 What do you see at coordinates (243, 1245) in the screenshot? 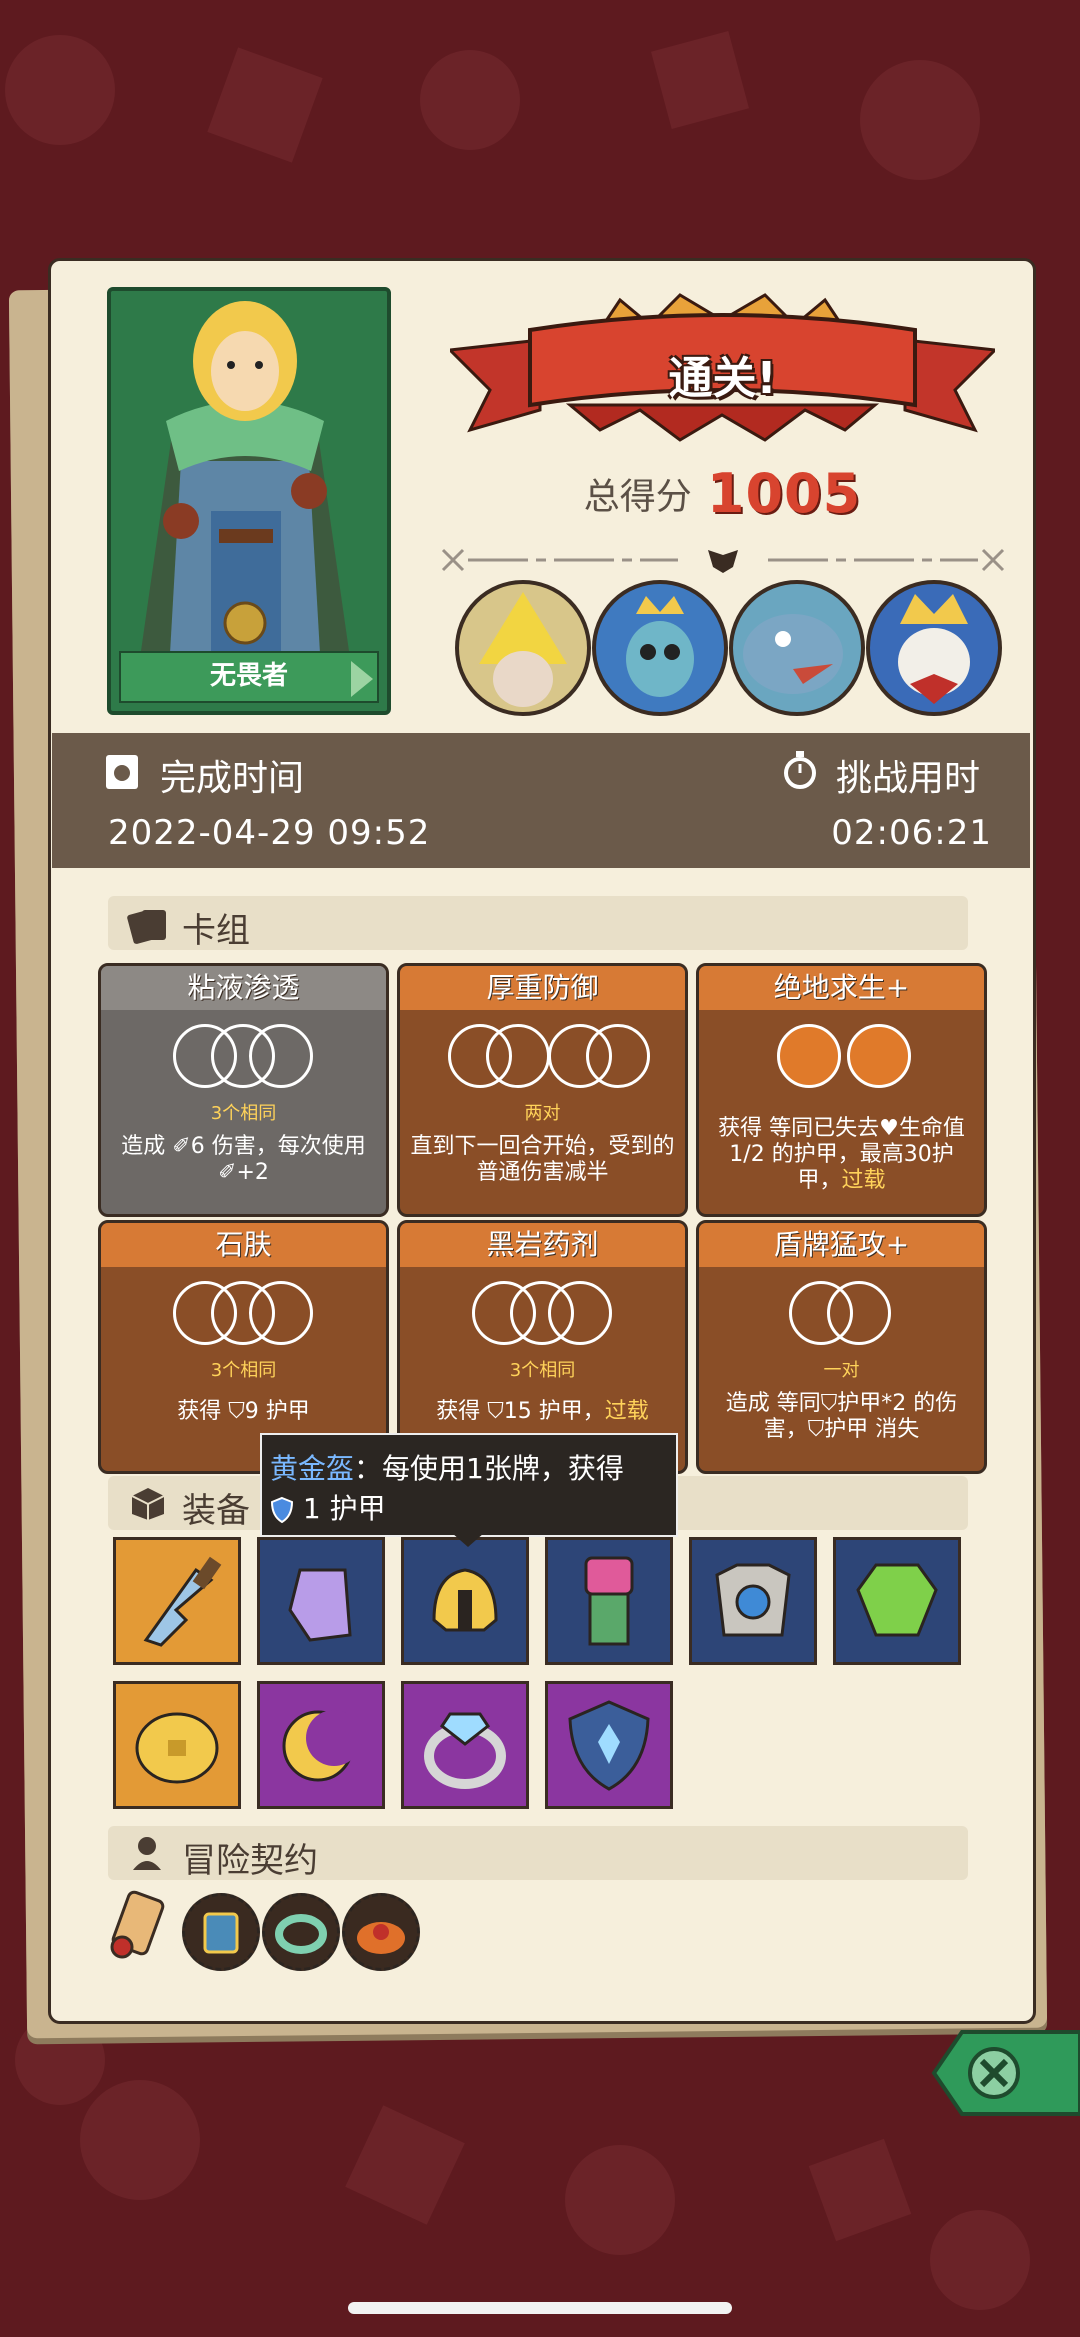
I see `card-name: 石肤` at bounding box center [243, 1245].